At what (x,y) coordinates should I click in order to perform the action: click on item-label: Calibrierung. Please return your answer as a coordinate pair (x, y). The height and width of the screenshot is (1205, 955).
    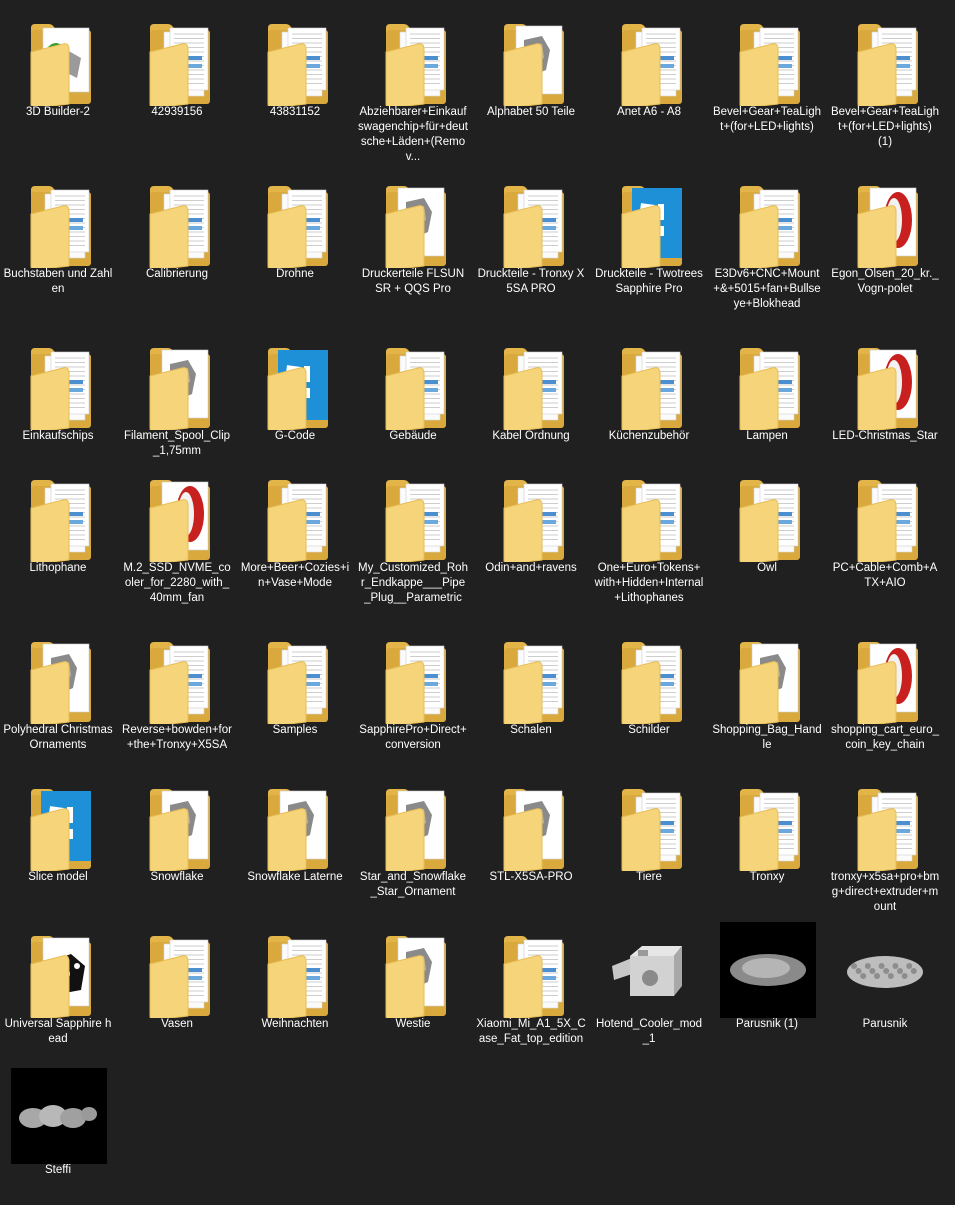
    Looking at the image, I should click on (176, 274).